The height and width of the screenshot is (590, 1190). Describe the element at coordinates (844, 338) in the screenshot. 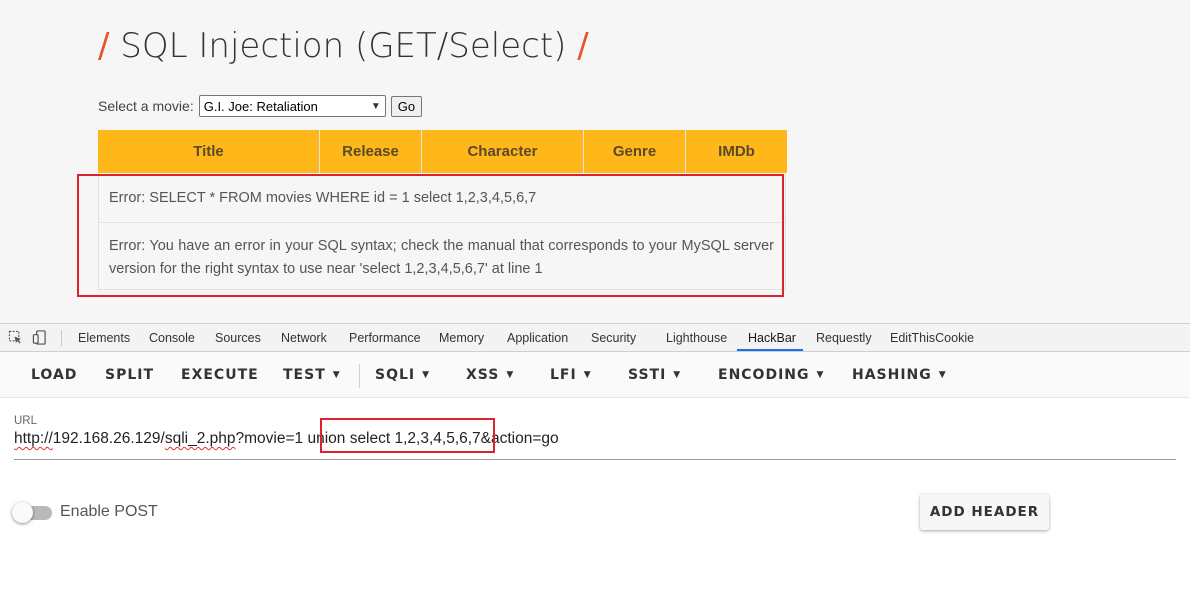

I see `tab-requestly: Requestly` at that location.